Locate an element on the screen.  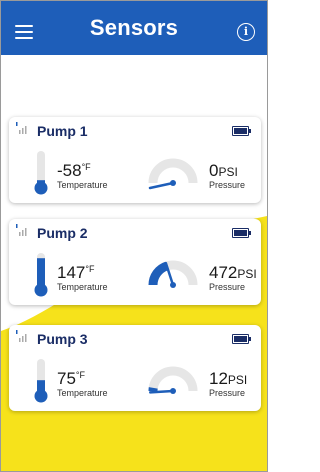
pump-card: Pump 1 -58°F Temperature 0PSI Pressure is located at coordinates (135, 160).